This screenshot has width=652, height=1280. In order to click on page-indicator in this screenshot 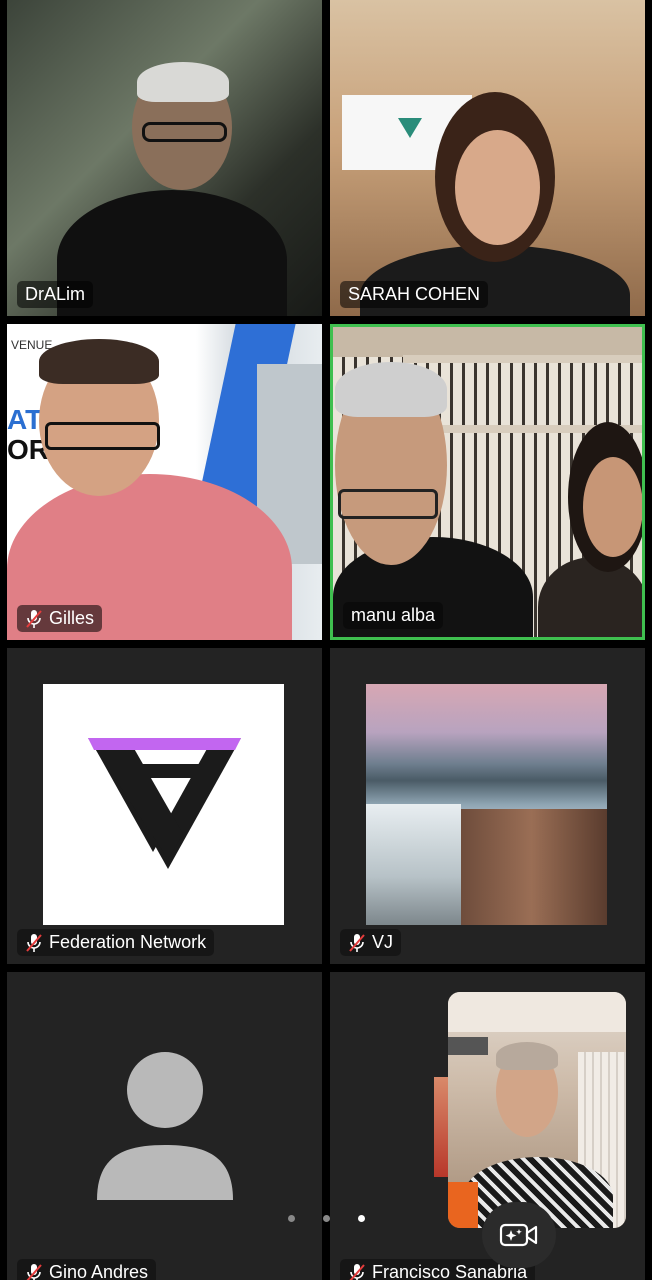, I will do `click(326, 1218)`.